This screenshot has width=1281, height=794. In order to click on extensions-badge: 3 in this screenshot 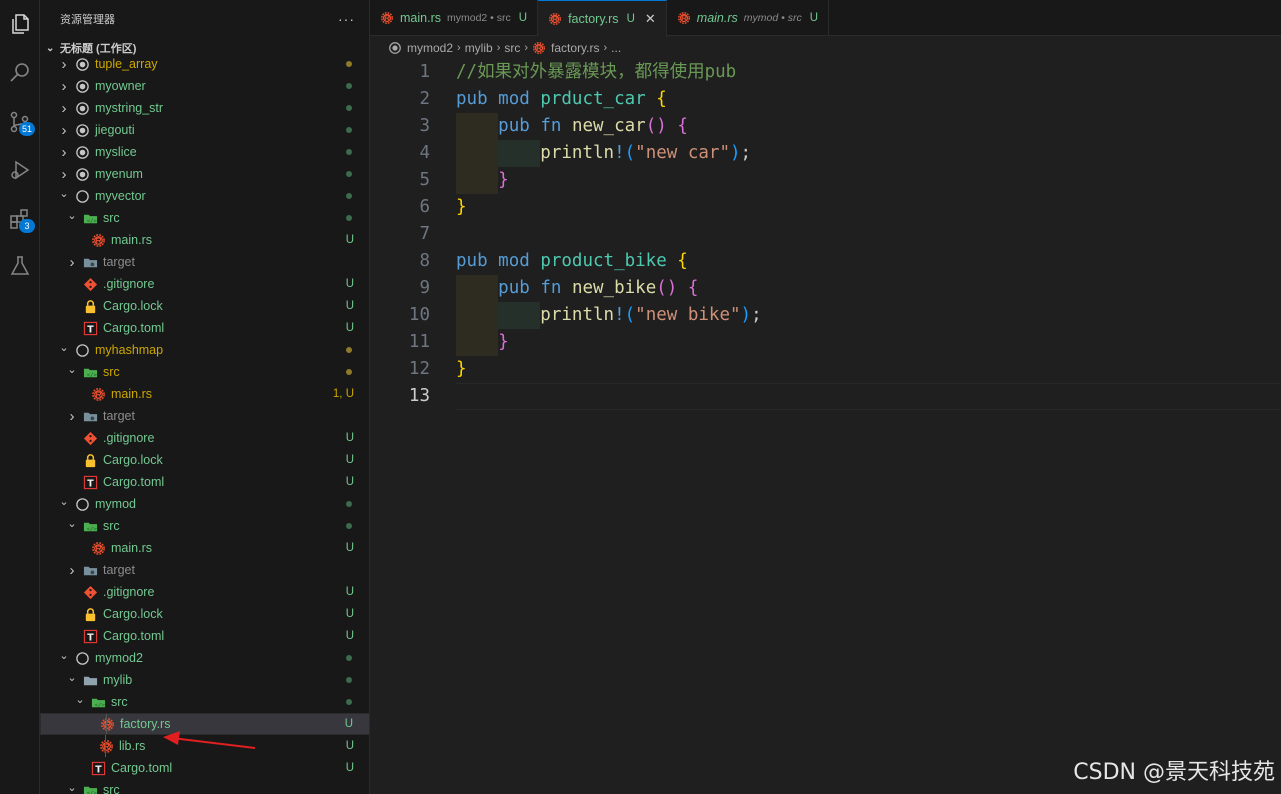, I will do `click(27, 226)`.